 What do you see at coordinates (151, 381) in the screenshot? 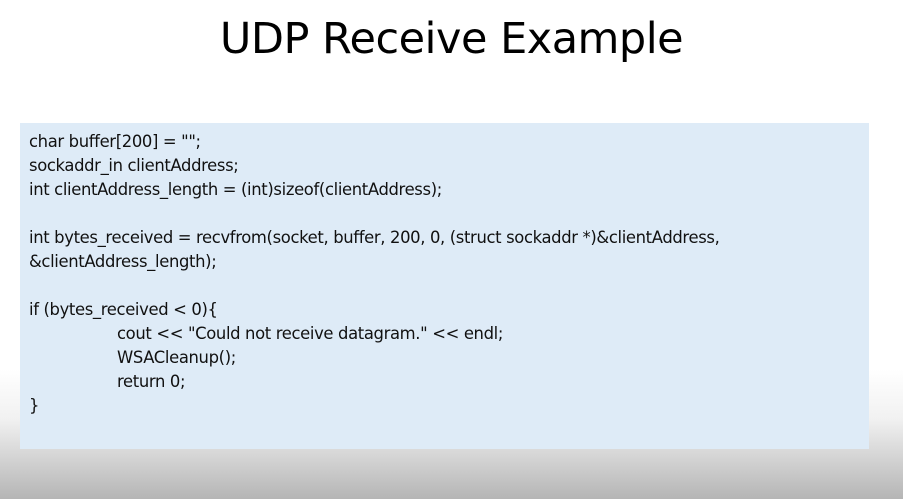
I see `code-line: return 0;` at bounding box center [151, 381].